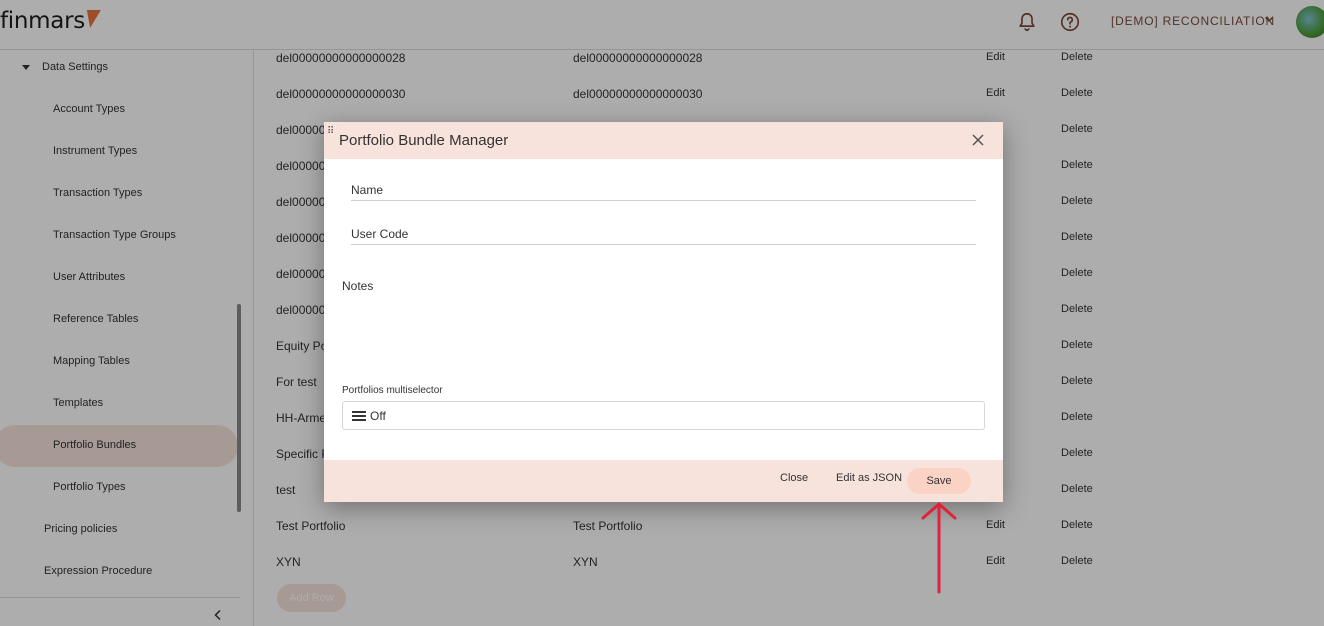 The width and height of the screenshot is (1324, 626). I want to click on dialog-footer: Close Edit as JSON Save, so click(663, 481).